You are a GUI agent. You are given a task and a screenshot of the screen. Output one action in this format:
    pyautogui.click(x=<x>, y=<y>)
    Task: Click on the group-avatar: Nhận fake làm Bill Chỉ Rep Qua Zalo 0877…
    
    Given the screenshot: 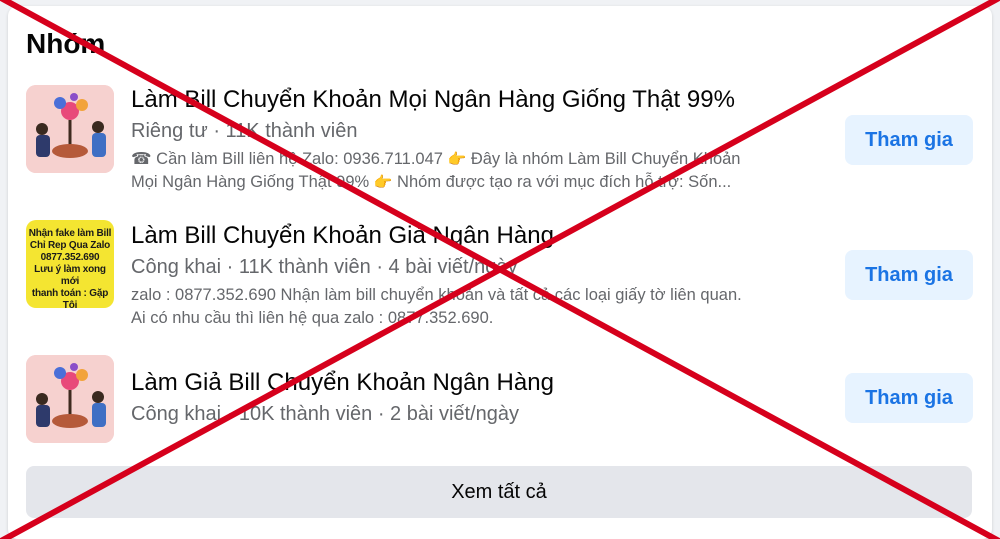 What is the action you would take?
    pyautogui.click(x=70, y=264)
    